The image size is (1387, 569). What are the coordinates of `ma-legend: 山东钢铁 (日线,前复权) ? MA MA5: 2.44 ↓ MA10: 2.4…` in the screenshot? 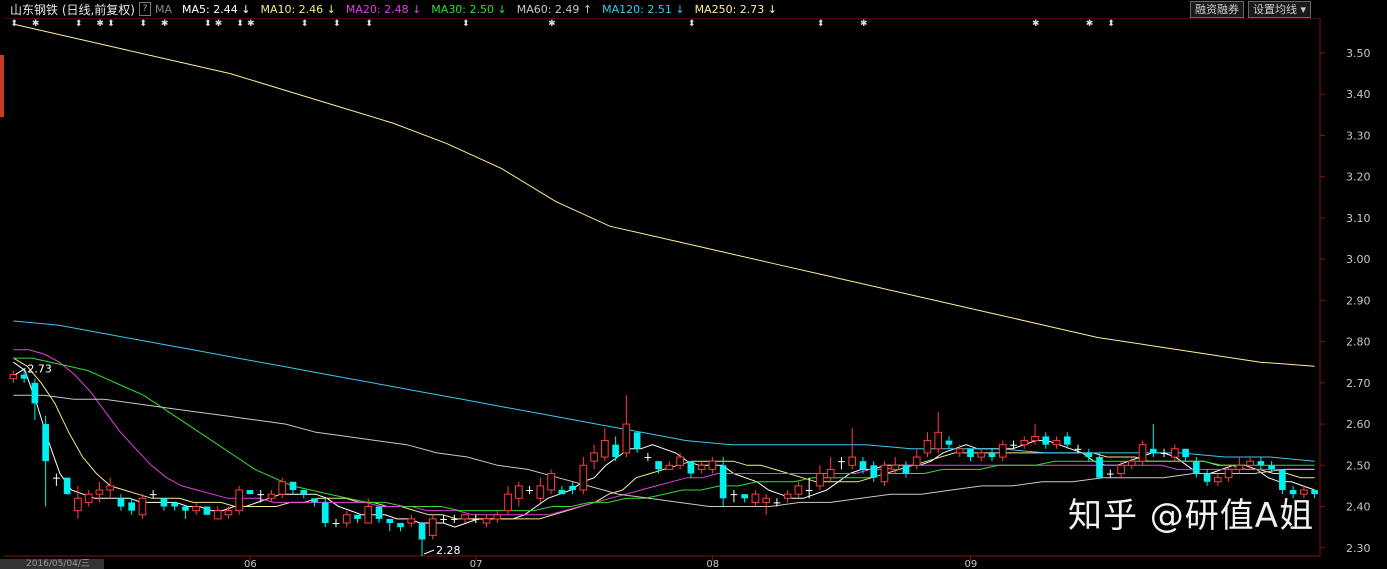 It's located at (693, 9).